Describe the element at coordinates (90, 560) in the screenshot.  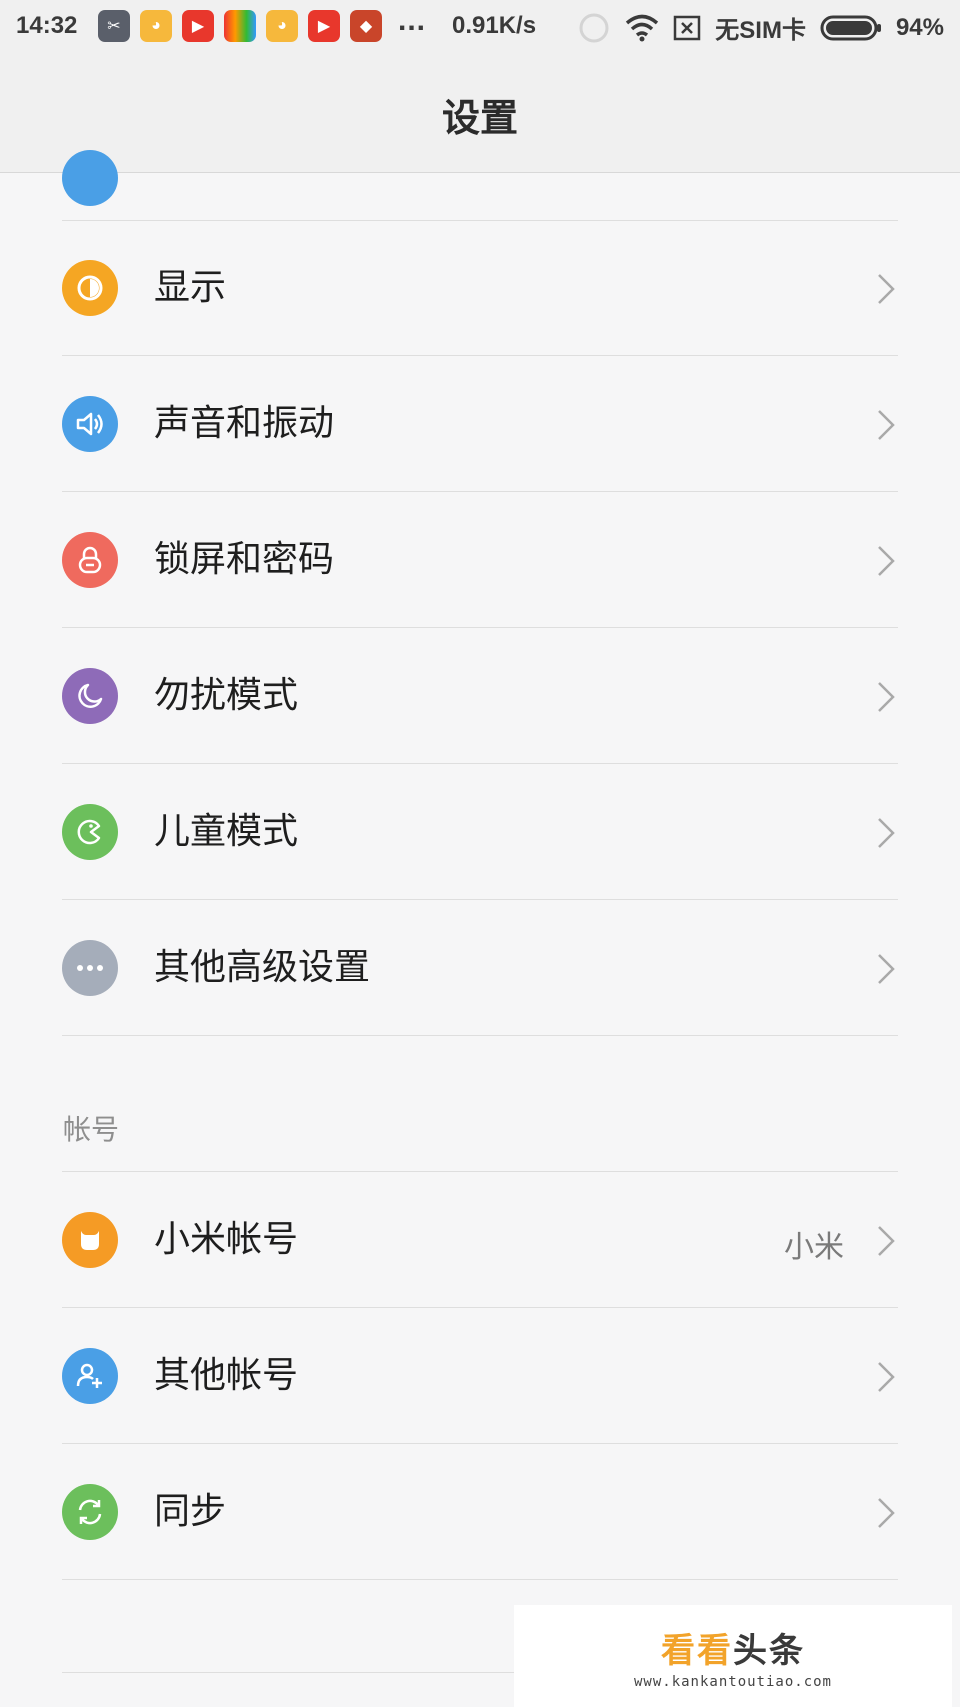
I see `lock-icon` at that location.